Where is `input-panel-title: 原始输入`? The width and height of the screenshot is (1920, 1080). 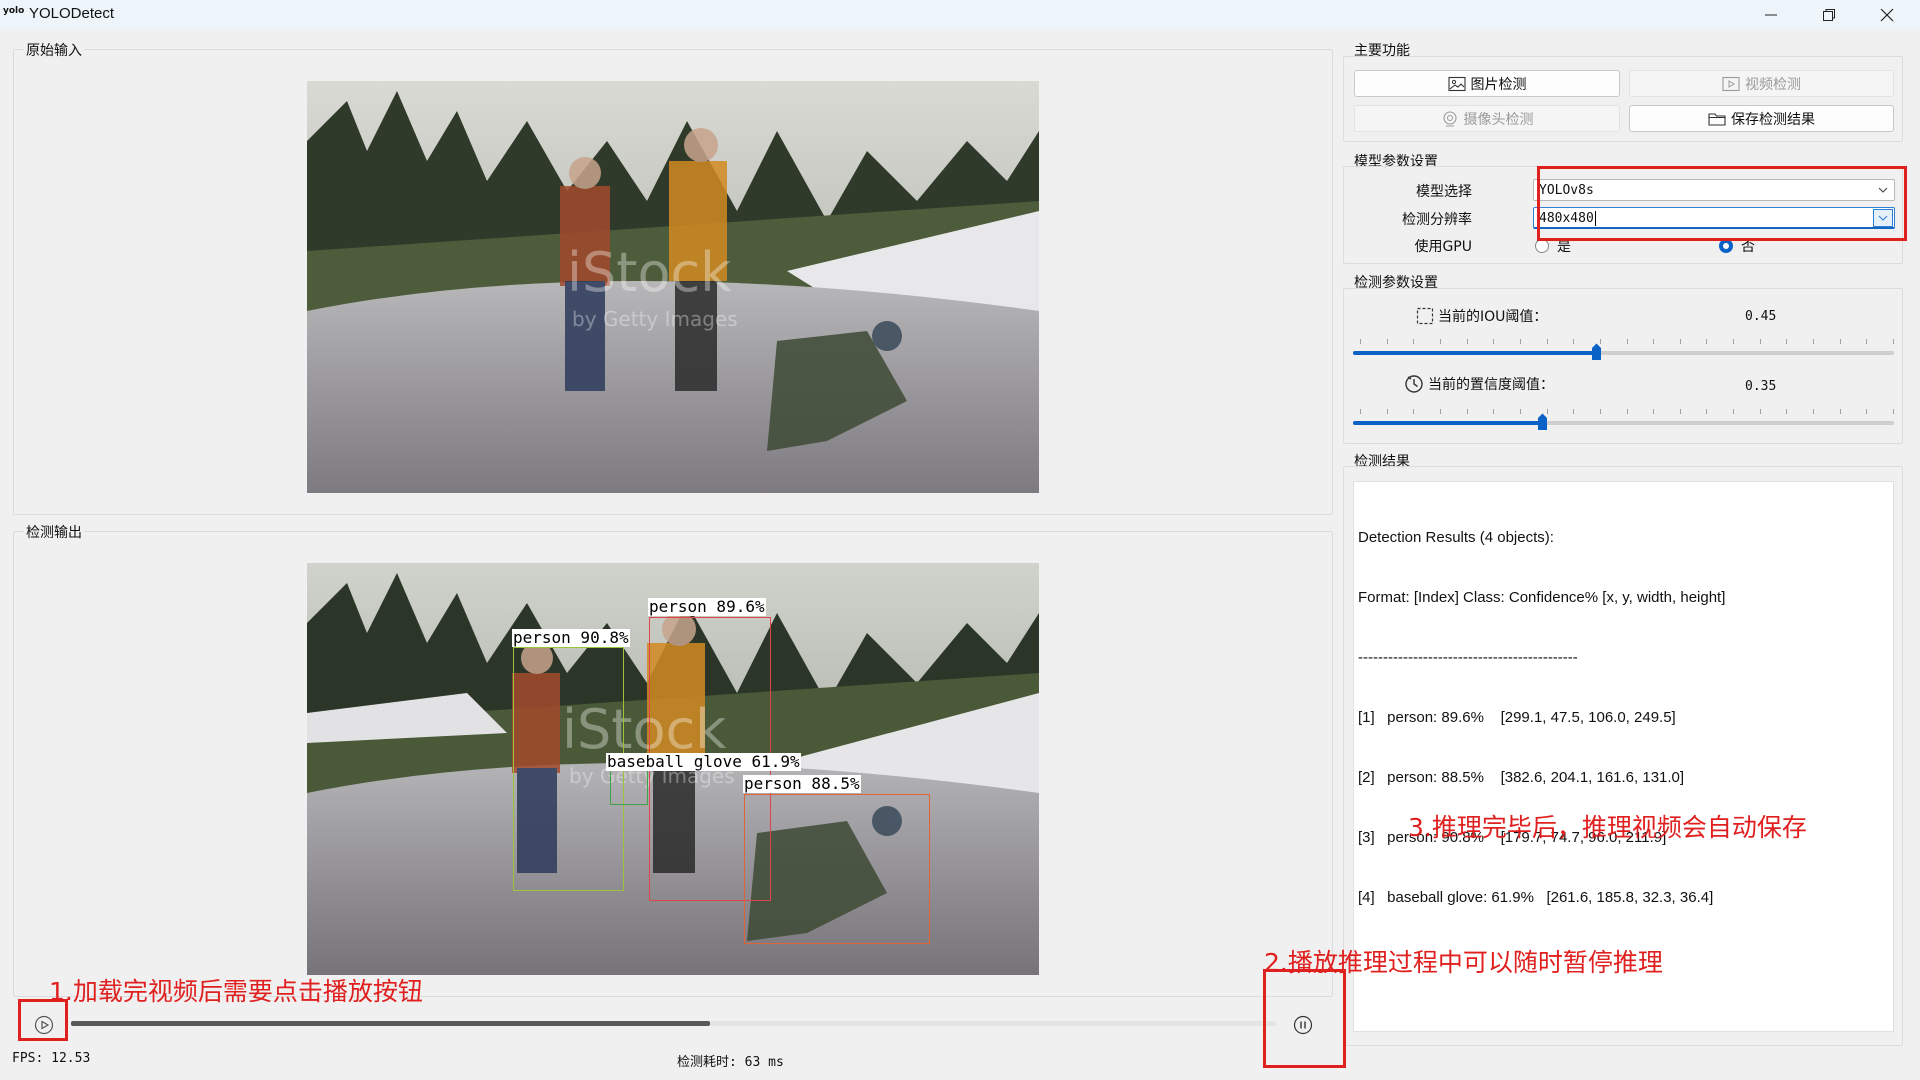
input-panel-title: 原始输入 is located at coordinates (54, 50).